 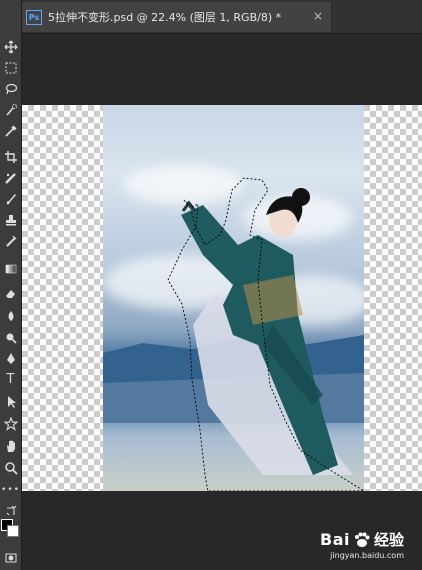 What do you see at coordinates (10, 268) in the screenshot?
I see `gradient-icon` at bounding box center [10, 268].